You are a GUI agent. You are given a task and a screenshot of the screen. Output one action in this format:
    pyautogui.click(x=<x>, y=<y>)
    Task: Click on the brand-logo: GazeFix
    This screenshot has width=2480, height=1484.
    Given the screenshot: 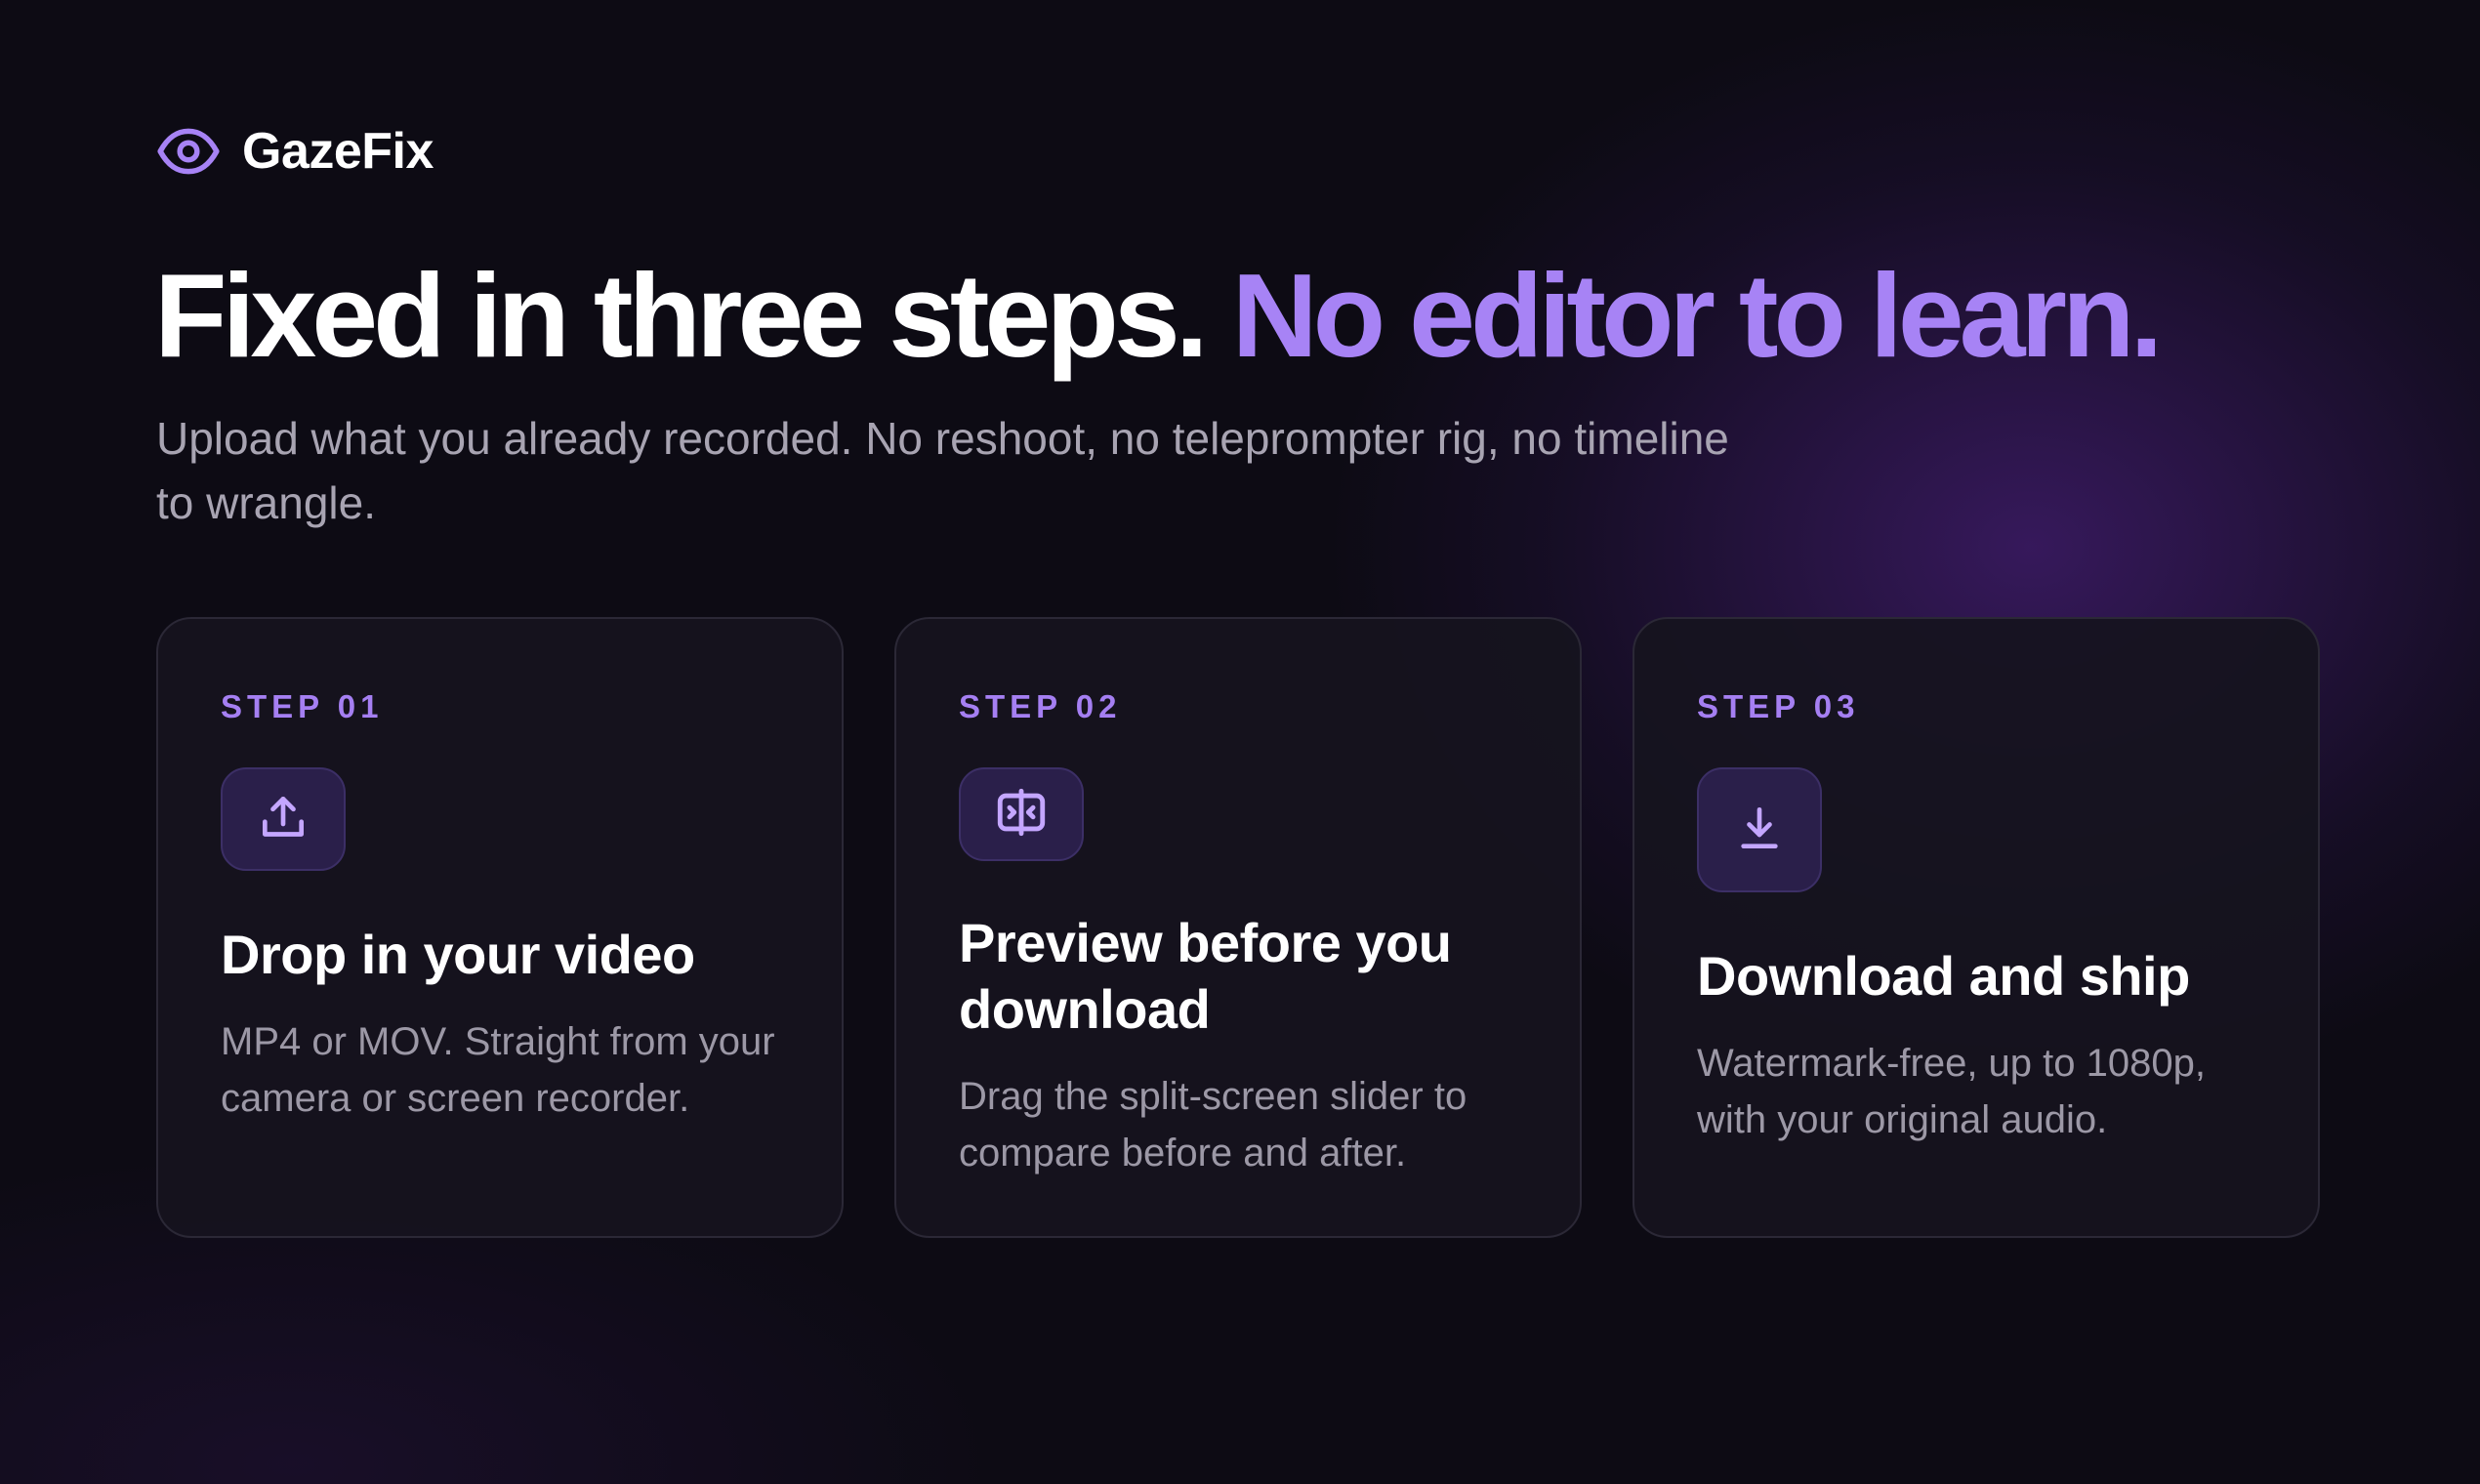 What is the action you would take?
    pyautogui.click(x=295, y=152)
    